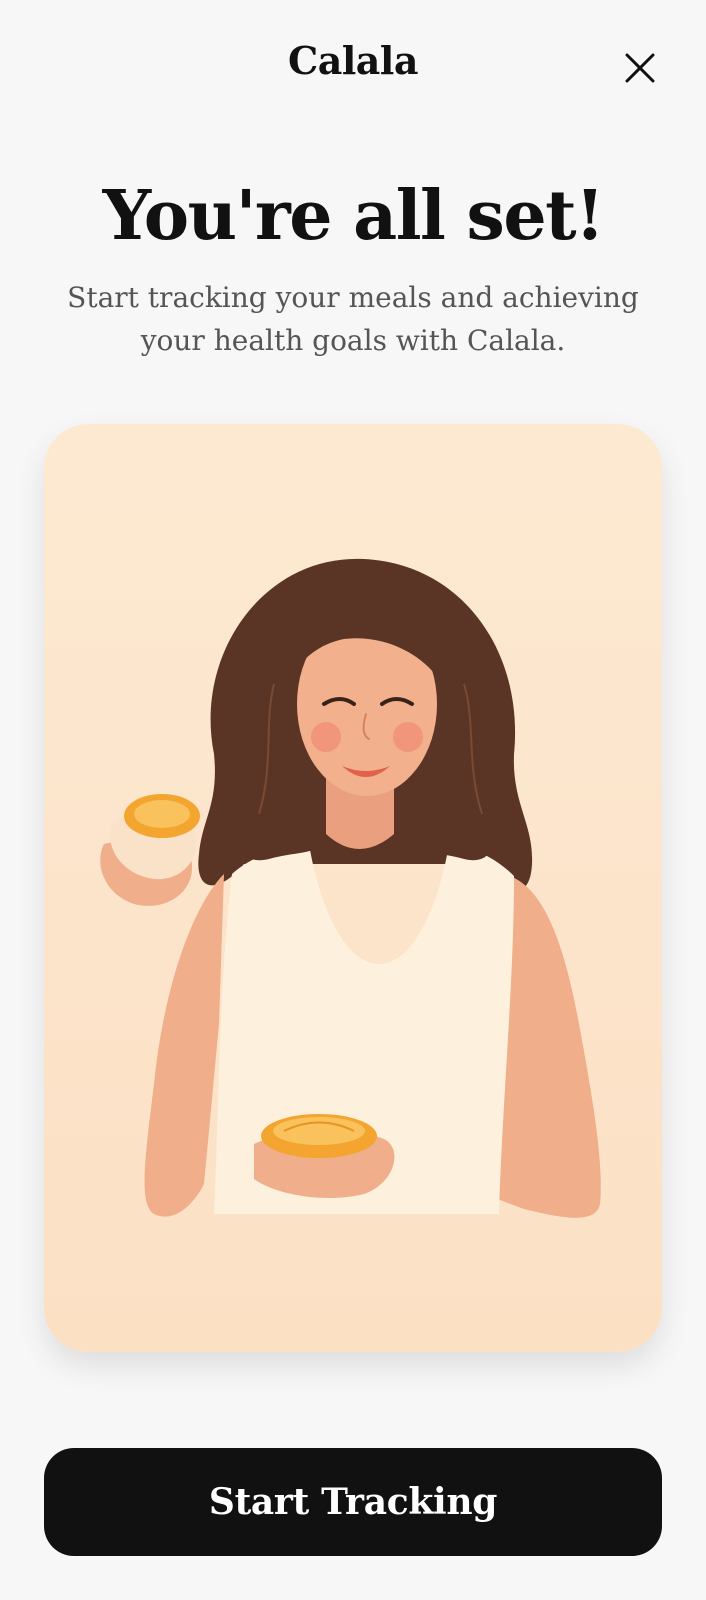 The width and height of the screenshot is (706, 1600). I want to click on close-icon, so click(640, 68).